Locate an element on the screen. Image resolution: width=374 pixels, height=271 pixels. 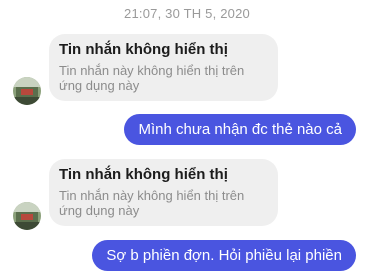
outgoing-message-bubble: Mình chưa nhận đc thẻ nào cả is located at coordinates (240, 129).